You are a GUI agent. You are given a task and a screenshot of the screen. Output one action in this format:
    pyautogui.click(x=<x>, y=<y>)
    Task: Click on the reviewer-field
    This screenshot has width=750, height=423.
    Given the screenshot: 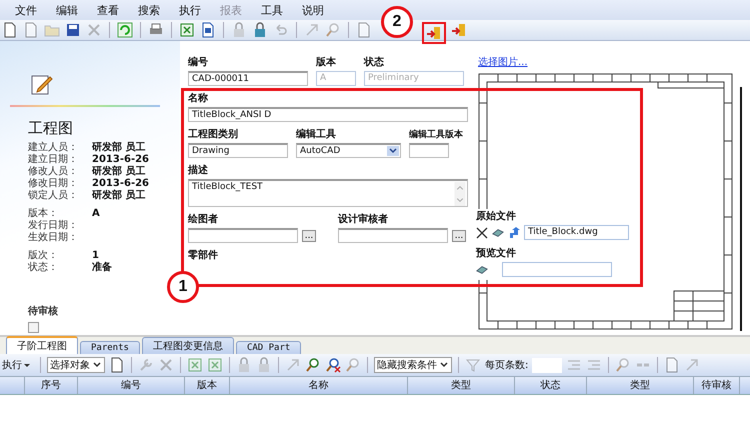 What is the action you would take?
    pyautogui.click(x=393, y=235)
    